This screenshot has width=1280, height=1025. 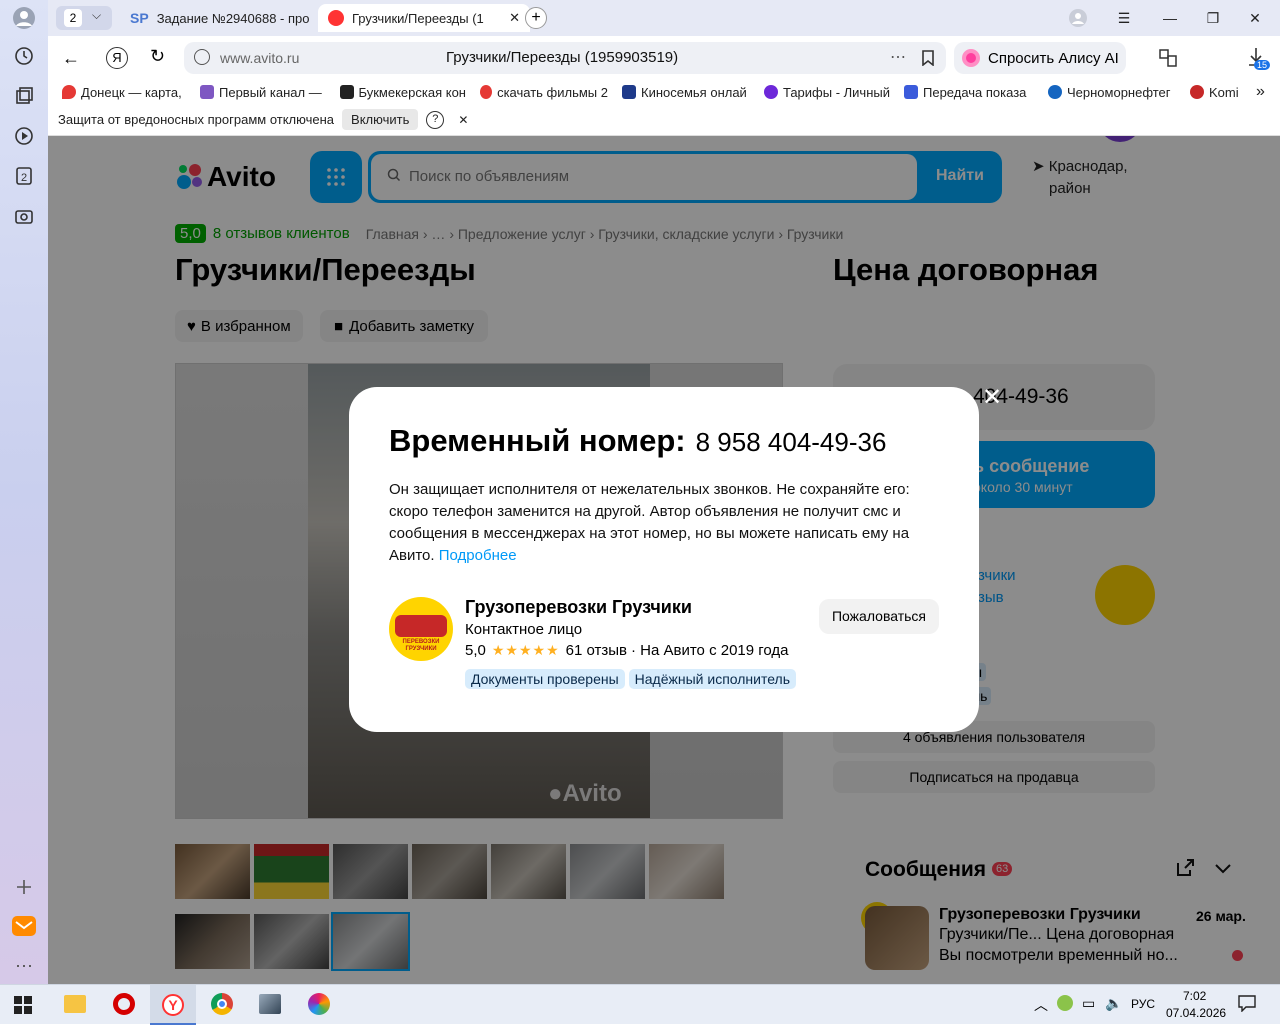 I want to click on yandex-browser-taskbar: Y, so click(x=173, y=1005).